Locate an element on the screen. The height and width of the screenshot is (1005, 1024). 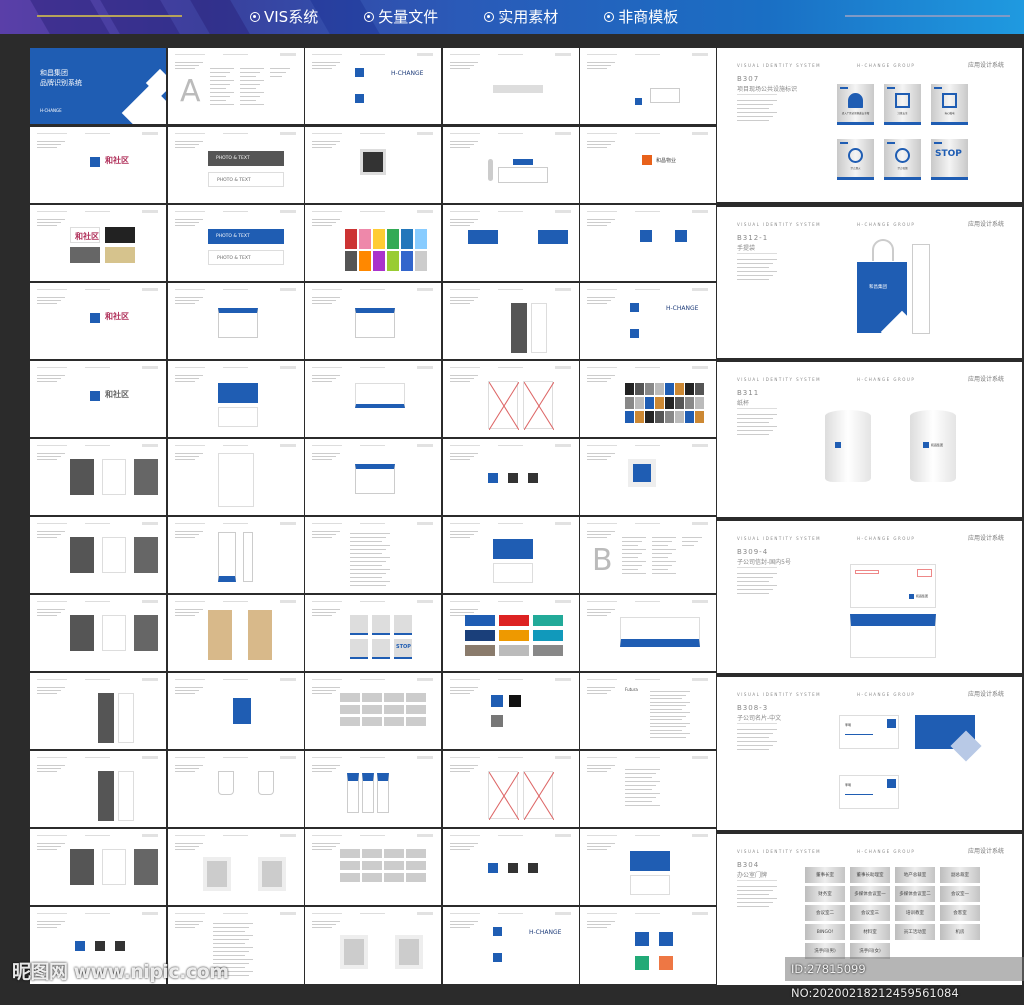
door-hanger is located at coordinates (353, 793).